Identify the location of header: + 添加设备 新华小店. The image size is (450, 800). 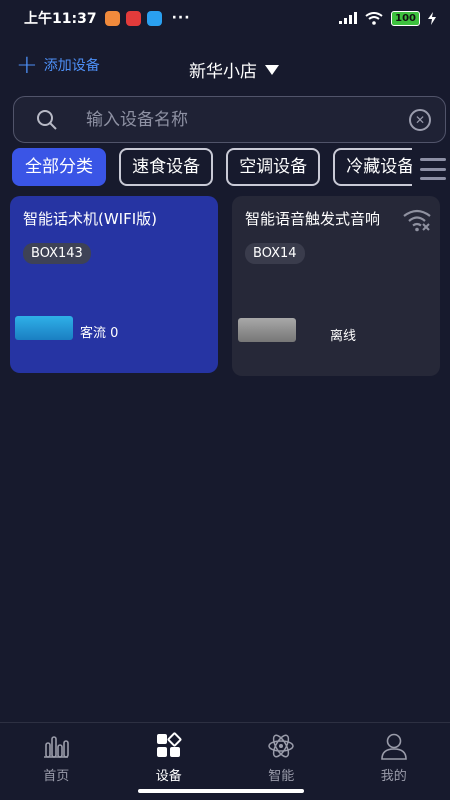
(225, 68).